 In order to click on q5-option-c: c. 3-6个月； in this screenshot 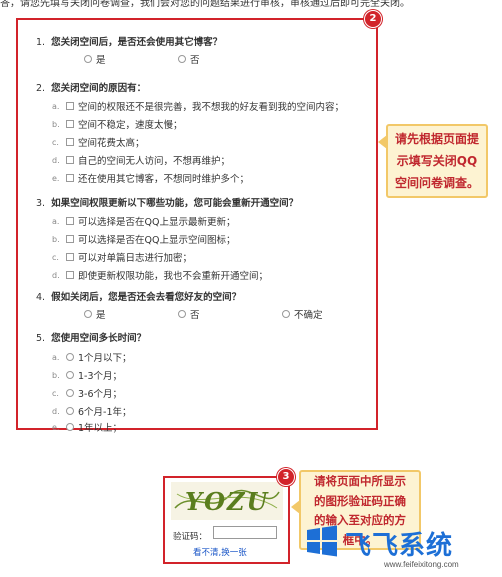, I will do `click(87, 393)`.